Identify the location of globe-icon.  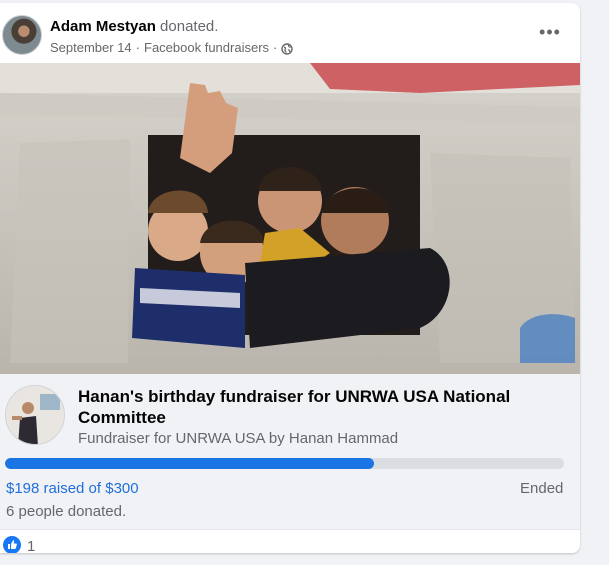
(287, 48).